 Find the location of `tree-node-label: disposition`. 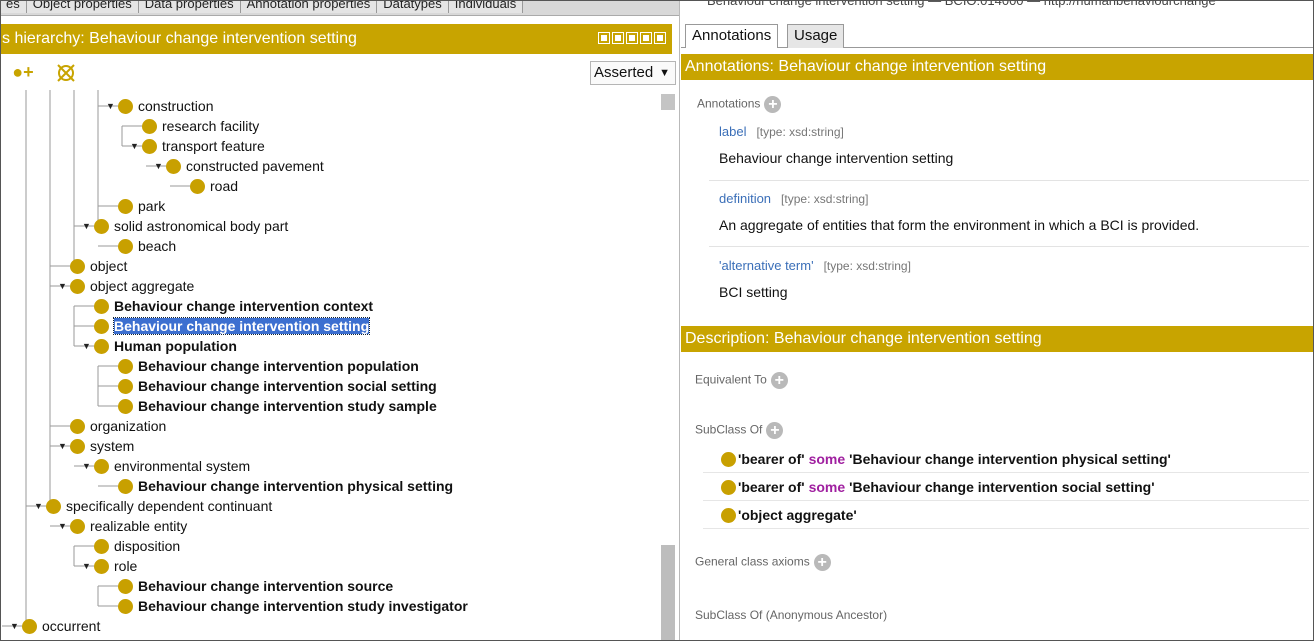

tree-node-label: disposition is located at coordinates (147, 546).